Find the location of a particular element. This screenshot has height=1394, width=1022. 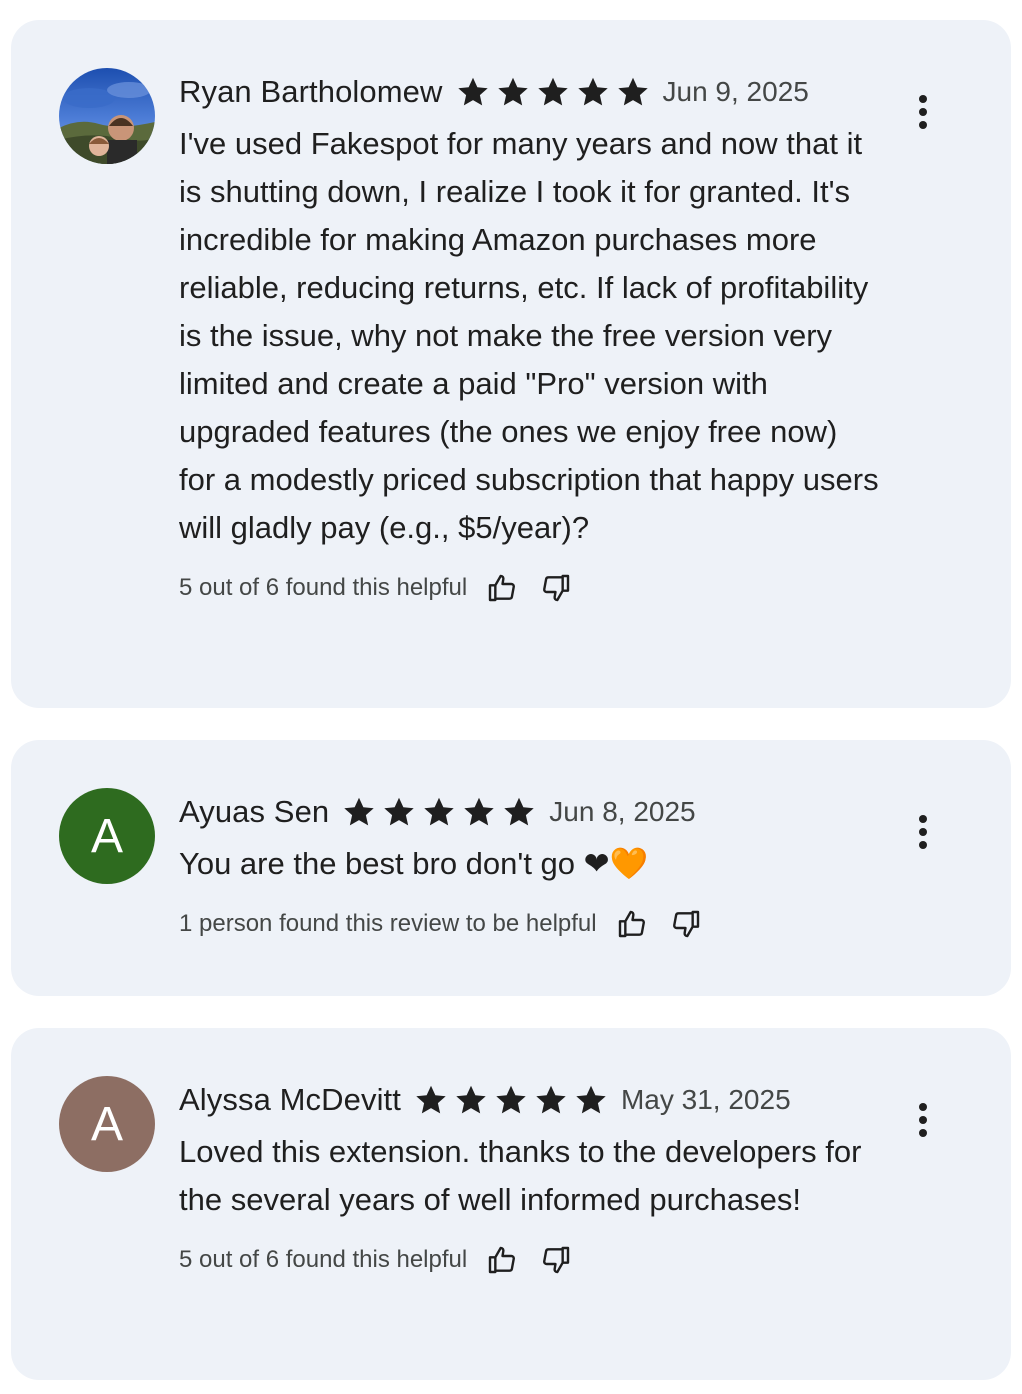

helpful-row: 1 person found this review to be helpful is located at coordinates (529, 924).